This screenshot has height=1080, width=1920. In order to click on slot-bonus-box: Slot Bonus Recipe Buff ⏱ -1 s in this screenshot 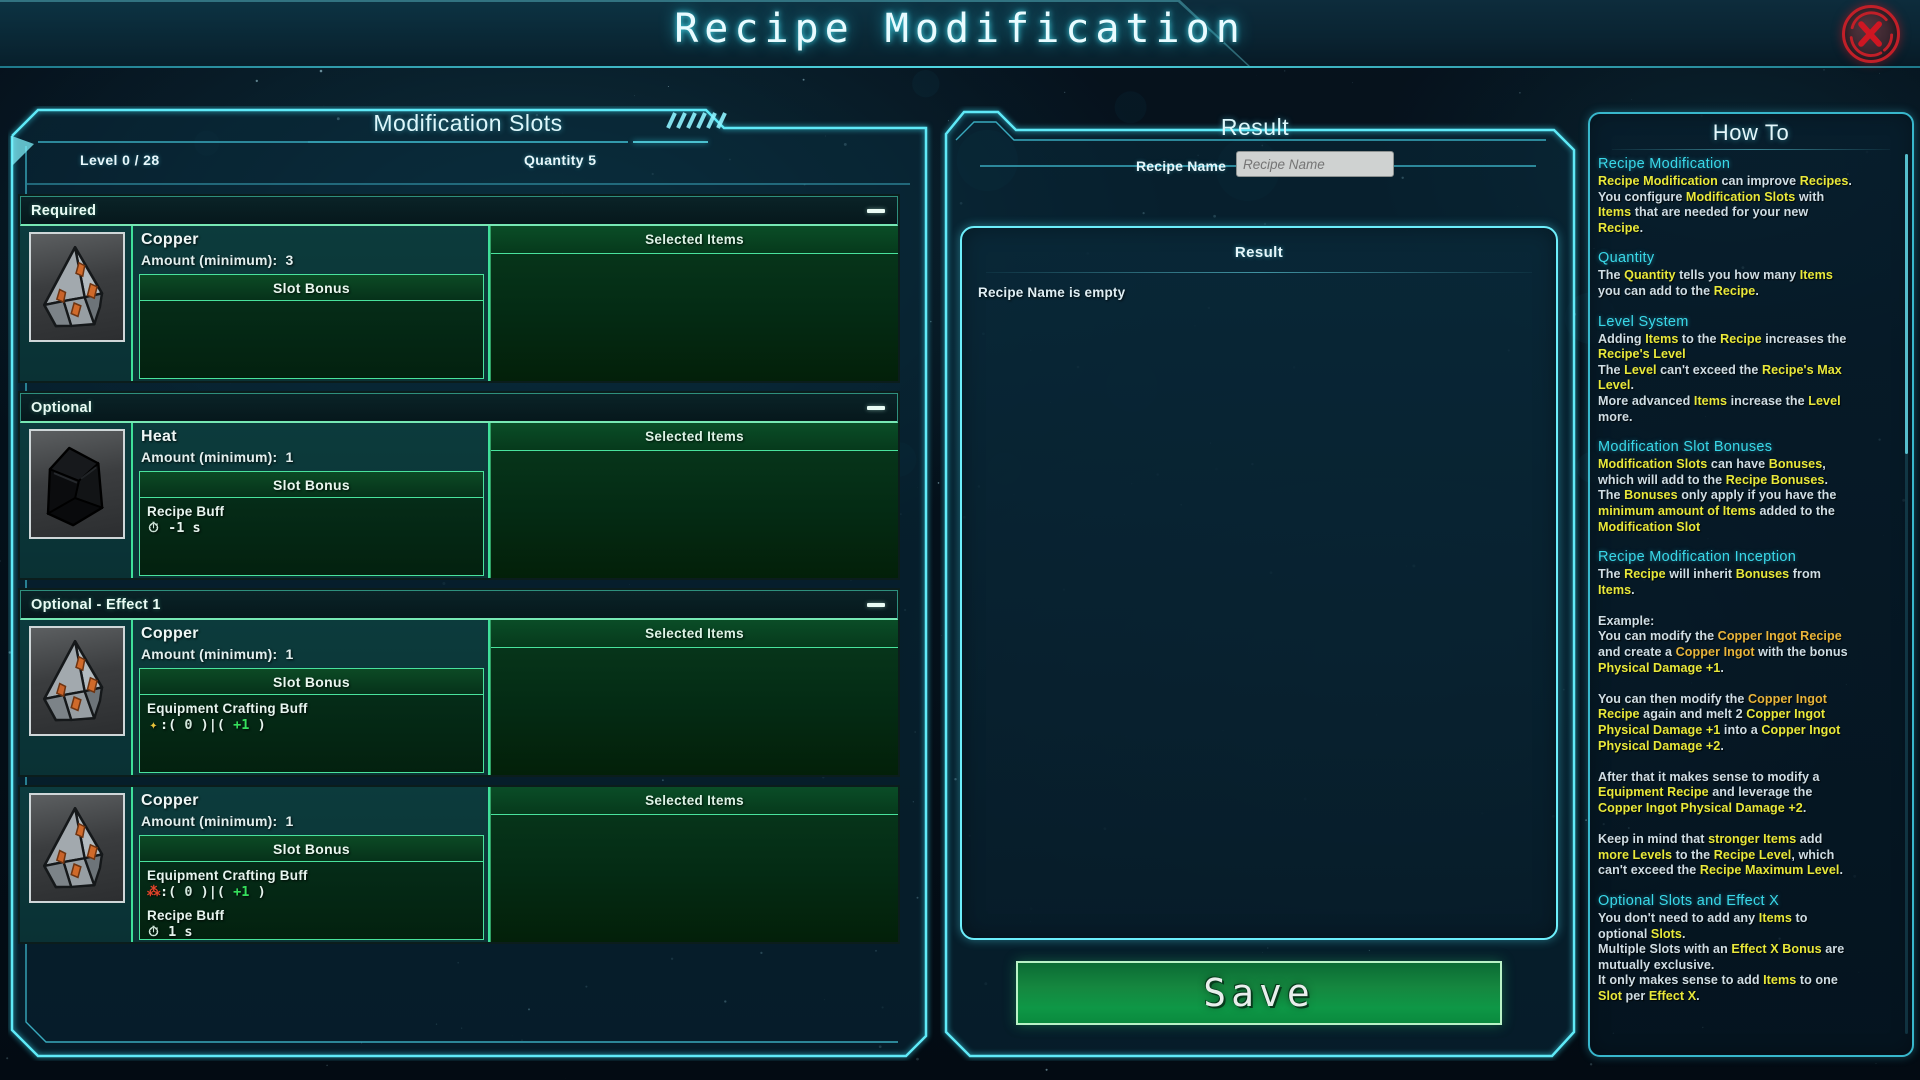, I will do `click(311, 523)`.